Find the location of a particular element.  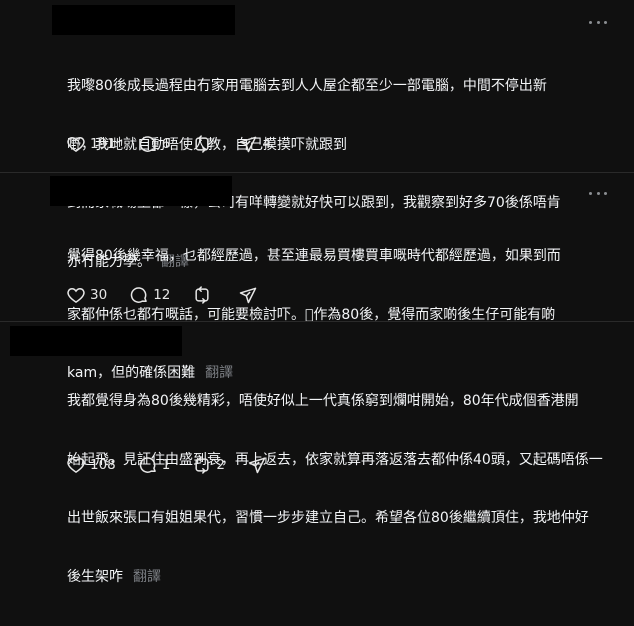

reply-button: 6 is located at coordinates (154, 144).